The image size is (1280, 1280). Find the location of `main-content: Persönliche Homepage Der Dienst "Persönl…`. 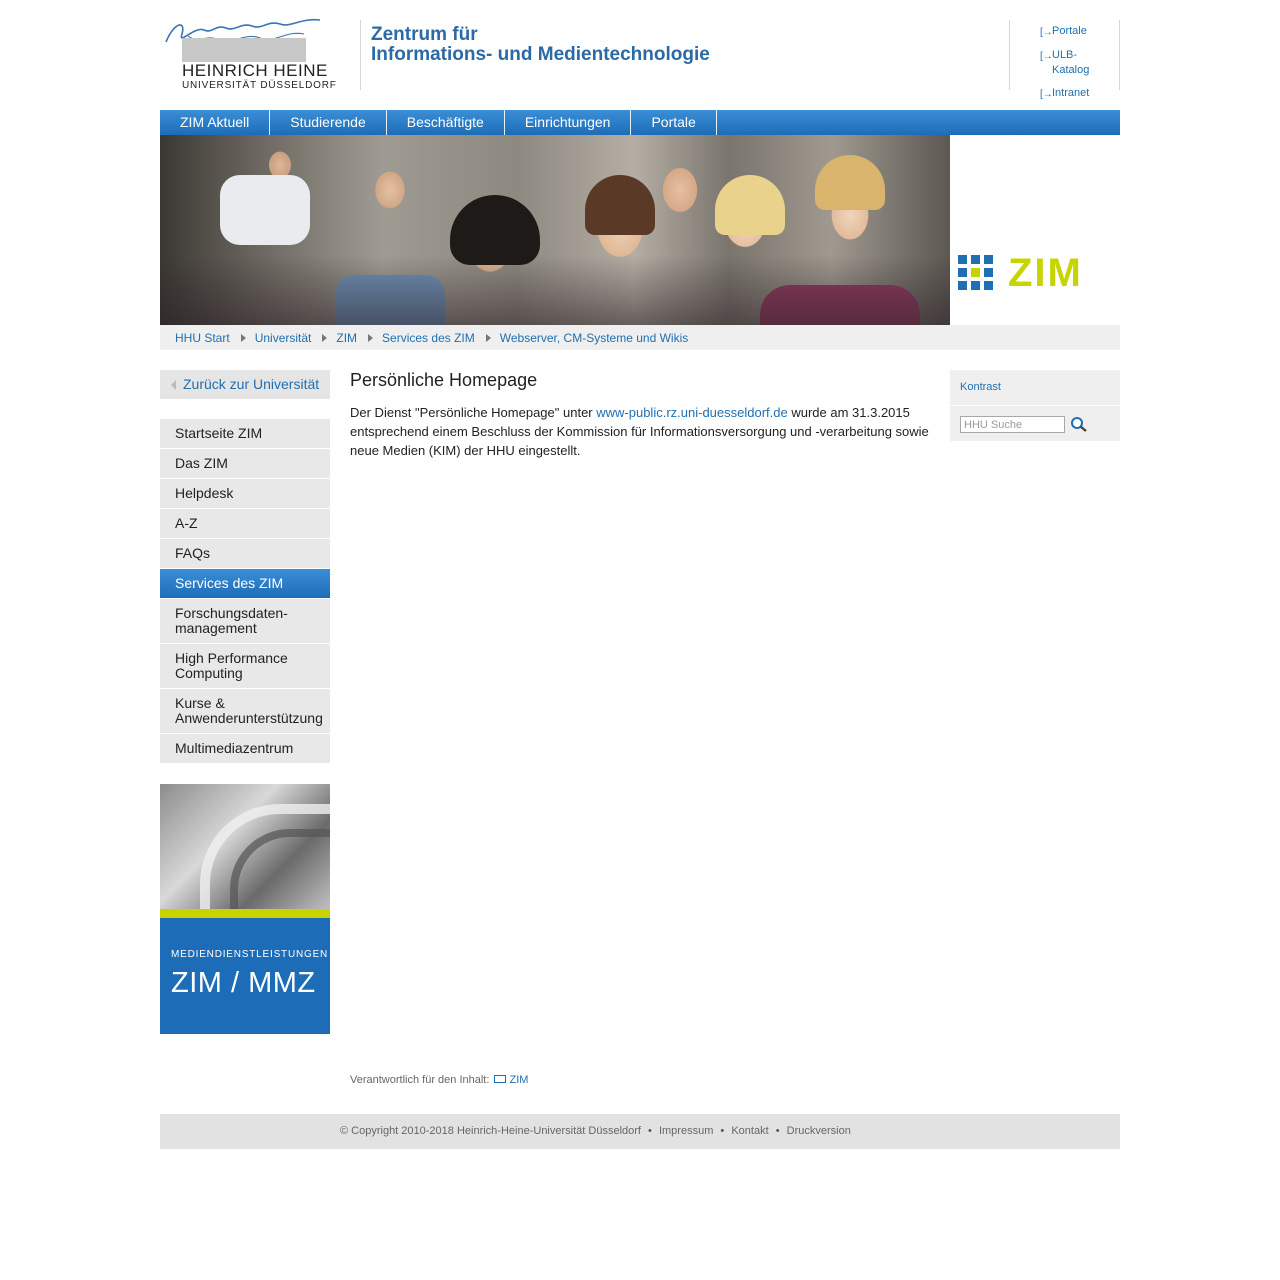

main-content: Persönliche Homepage Der Dienst "Persönl… is located at coordinates (645, 415).